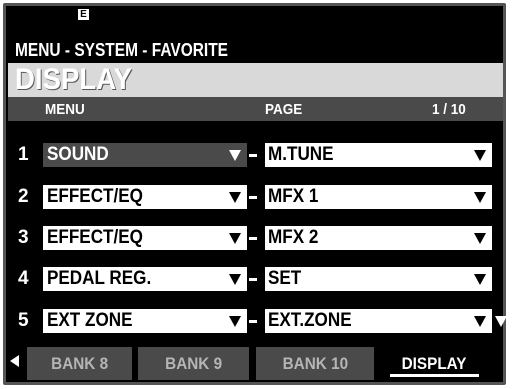 The height and width of the screenshot is (389, 512). What do you see at coordinates (145, 321) in the screenshot?
I see `menu-dropdown: EXT ZONE` at bounding box center [145, 321].